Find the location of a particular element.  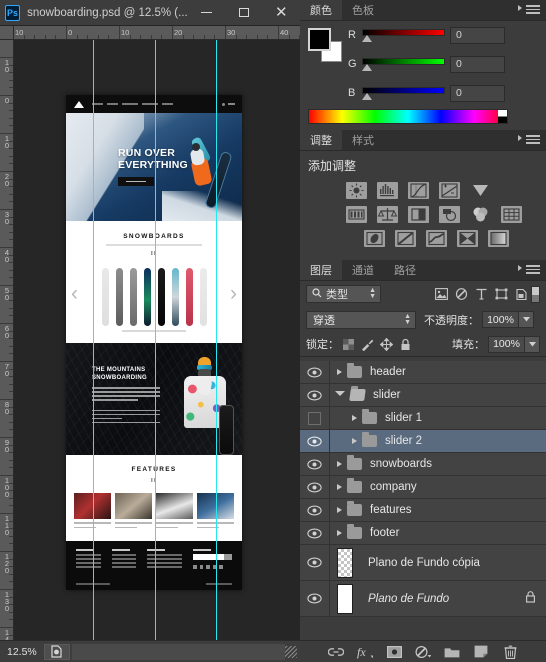

adjustment-layer-filter-icon is located at coordinates (461, 294).